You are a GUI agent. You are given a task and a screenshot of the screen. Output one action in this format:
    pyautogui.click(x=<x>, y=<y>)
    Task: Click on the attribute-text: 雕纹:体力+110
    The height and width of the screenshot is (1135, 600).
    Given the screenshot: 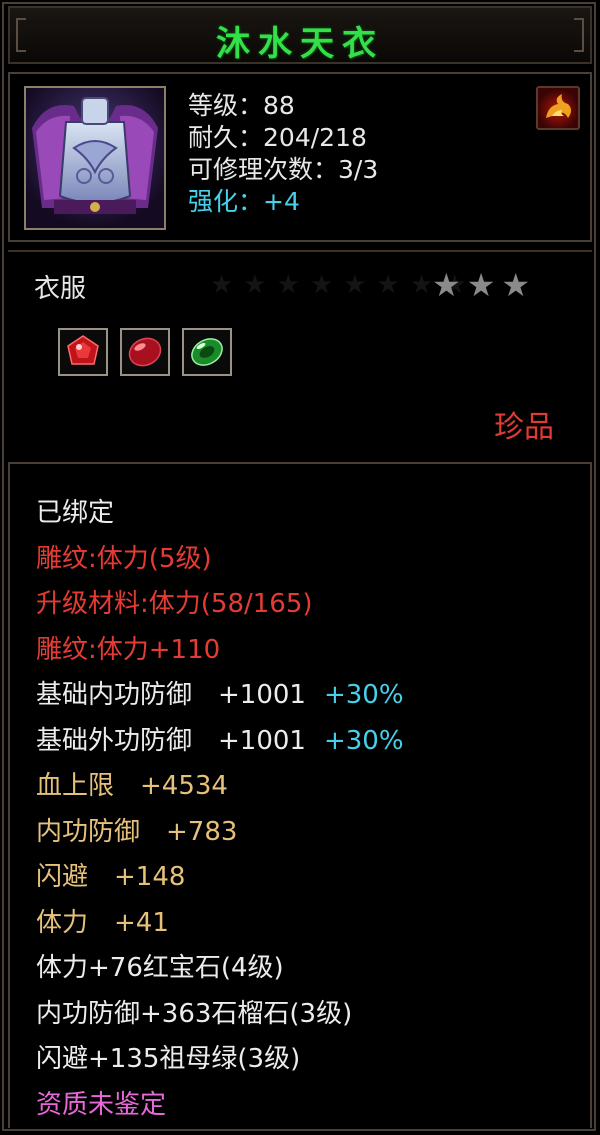 What is the action you would take?
    pyautogui.click(x=128, y=649)
    